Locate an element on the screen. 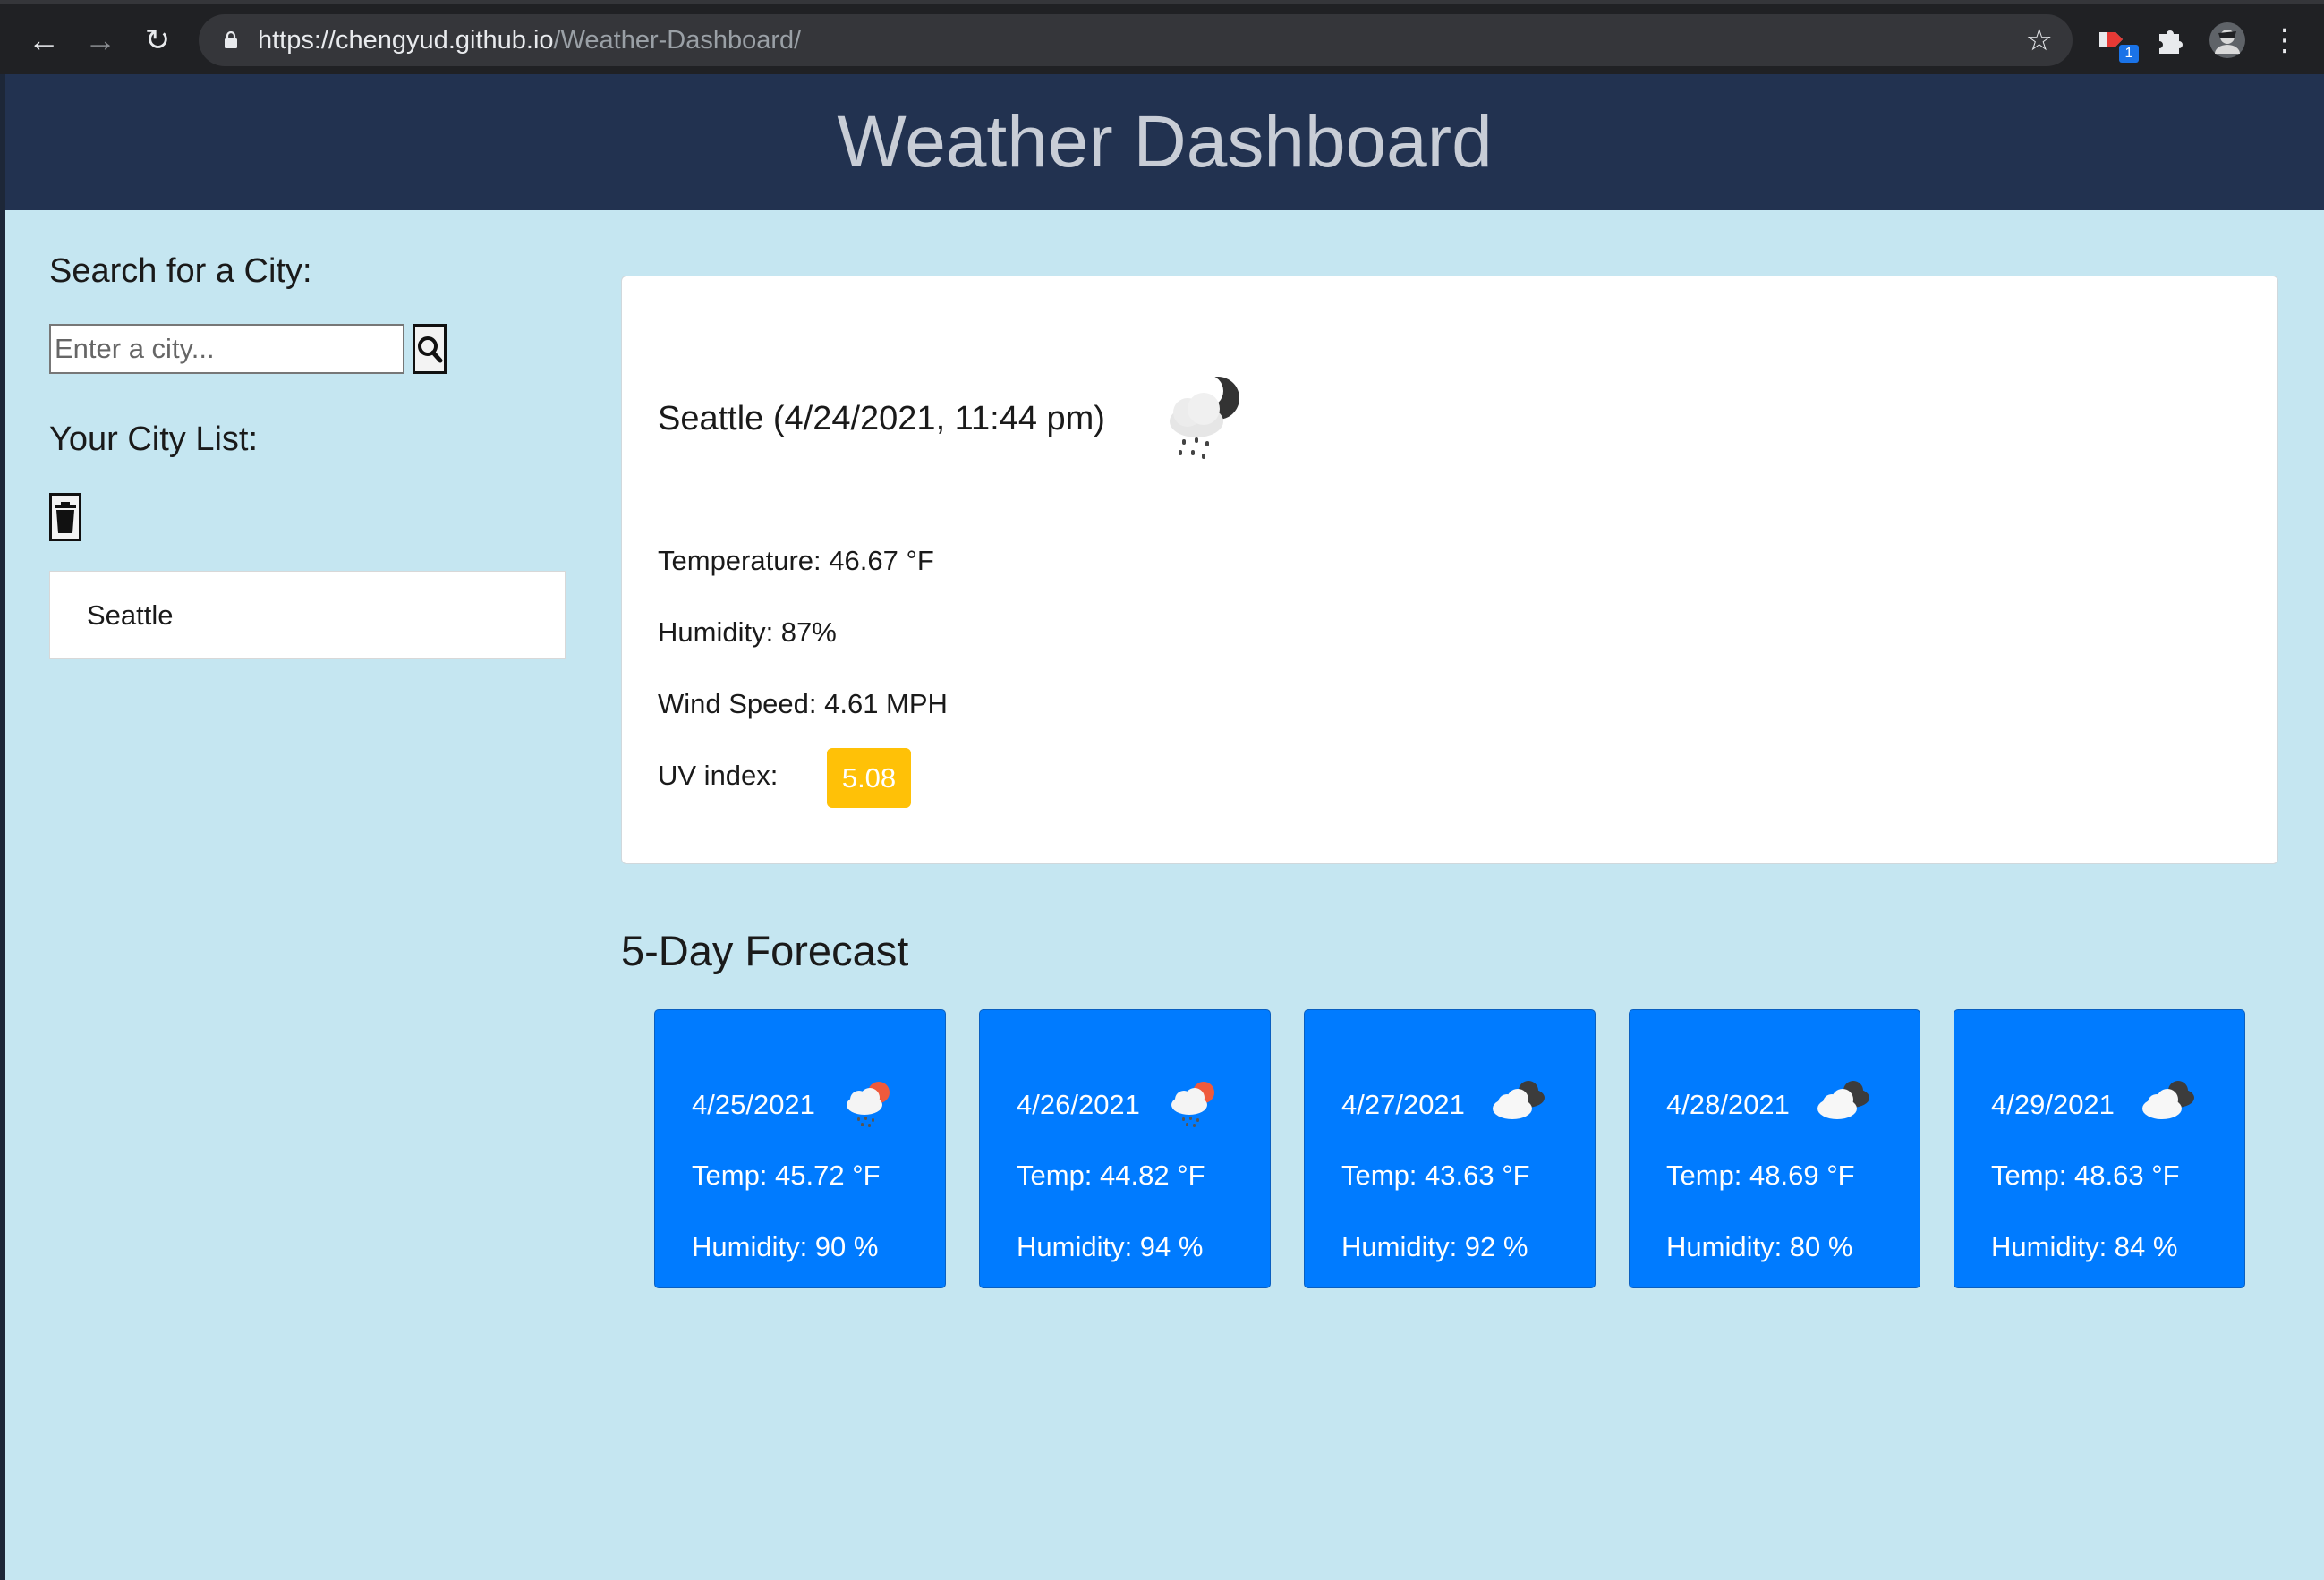 The image size is (2324, 1580). tab-strip-edge is located at coordinates (1162, 2).